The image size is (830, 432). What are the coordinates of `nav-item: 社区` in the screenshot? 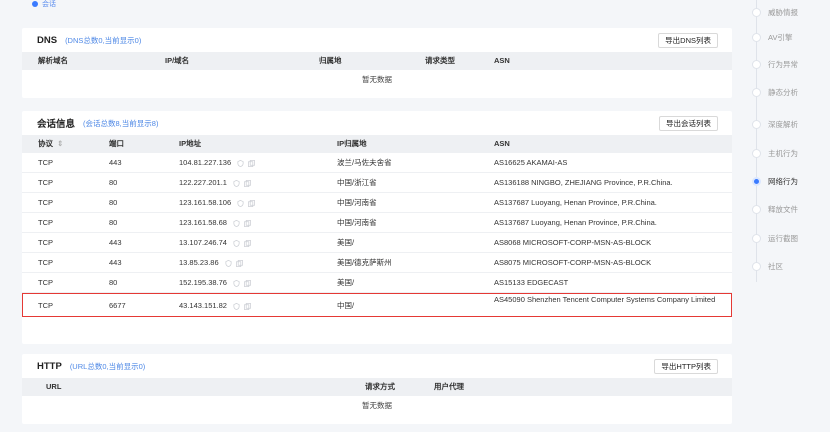 It's located at (767, 266).